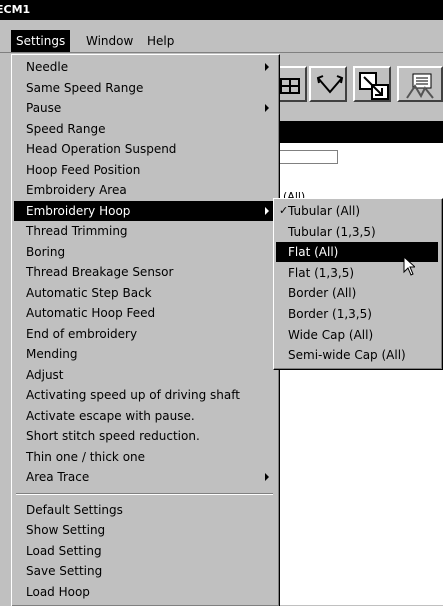  What do you see at coordinates (66, 530) in the screenshot?
I see `menu-item-label: Show Setting` at bounding box center [66, 530].